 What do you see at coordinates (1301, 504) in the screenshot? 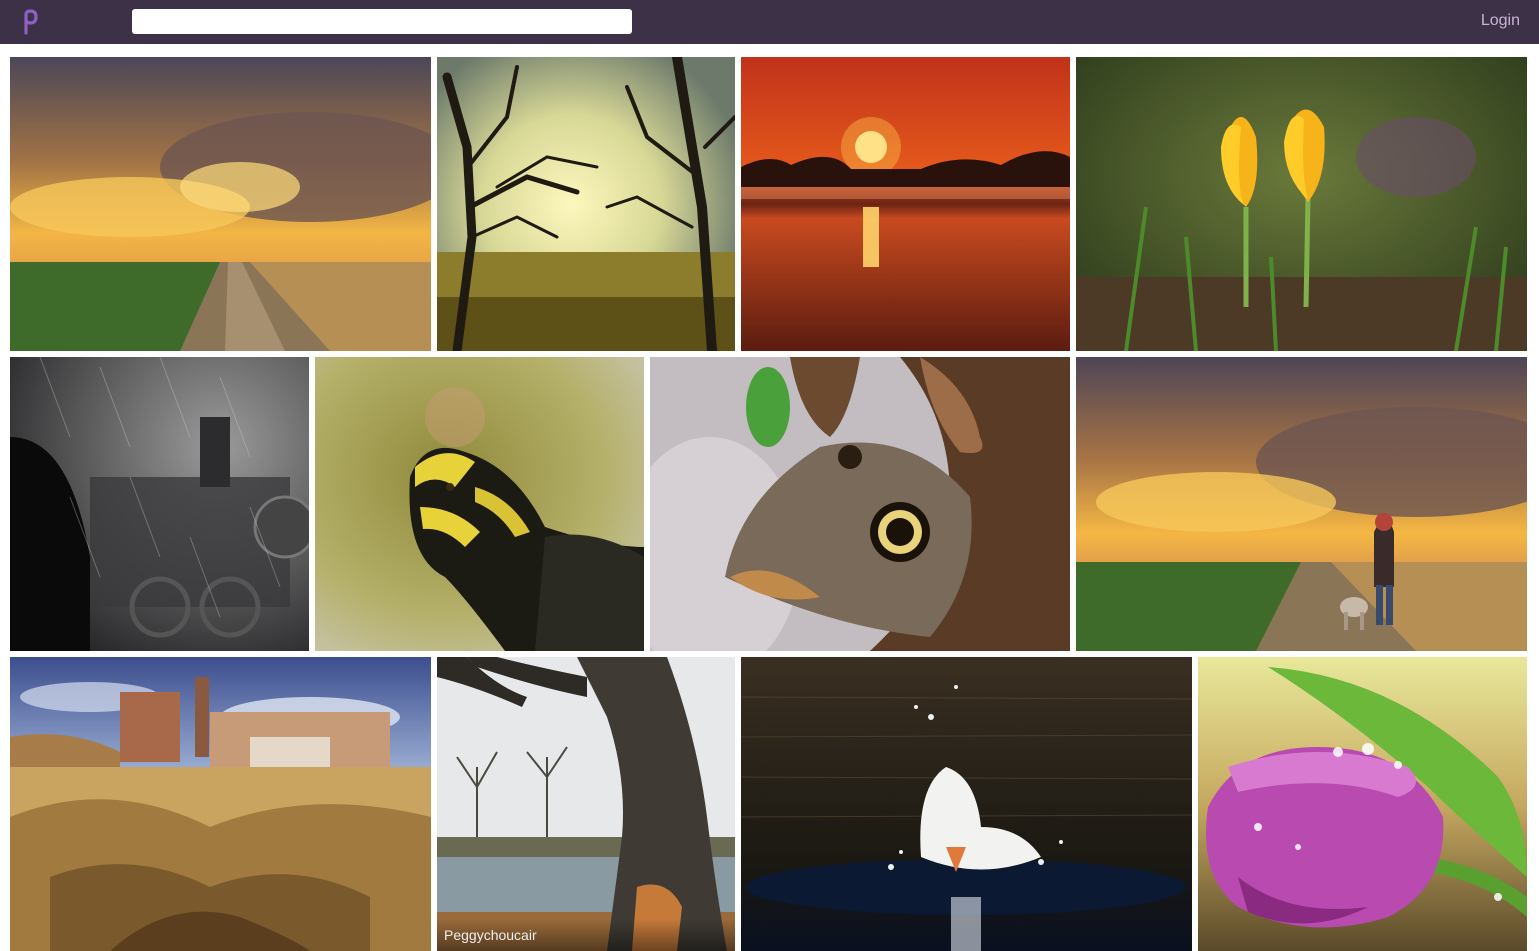
I see `photo-woman-dog-field-sunset` at bounding box center [1301, 504].